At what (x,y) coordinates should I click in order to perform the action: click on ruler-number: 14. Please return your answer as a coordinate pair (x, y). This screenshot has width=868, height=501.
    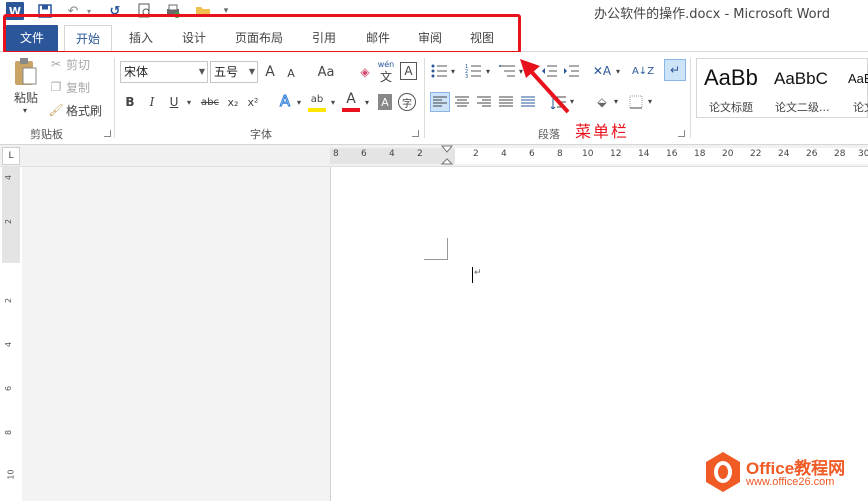
    Looking at the image, I should click on (644, 154).